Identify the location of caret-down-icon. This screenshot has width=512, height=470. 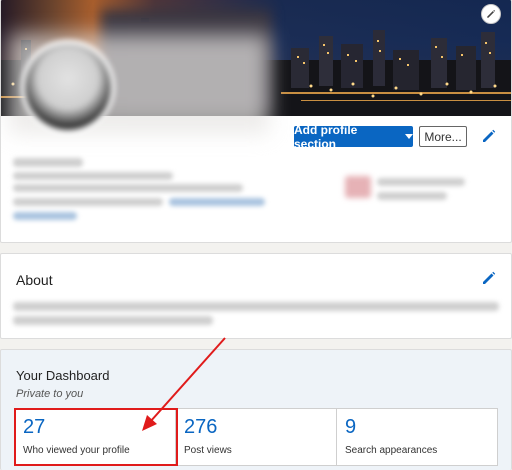
(409, 136).